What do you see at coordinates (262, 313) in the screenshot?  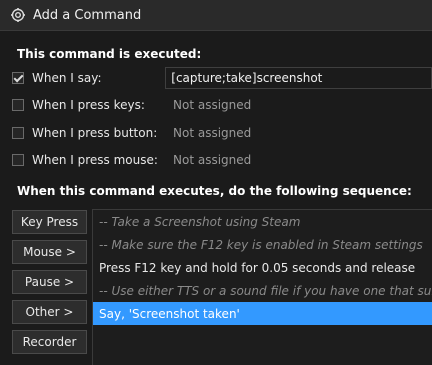 I see `sequence-item-selected: Say, 'Screenshot taken'` at bounding box center [262, 313].